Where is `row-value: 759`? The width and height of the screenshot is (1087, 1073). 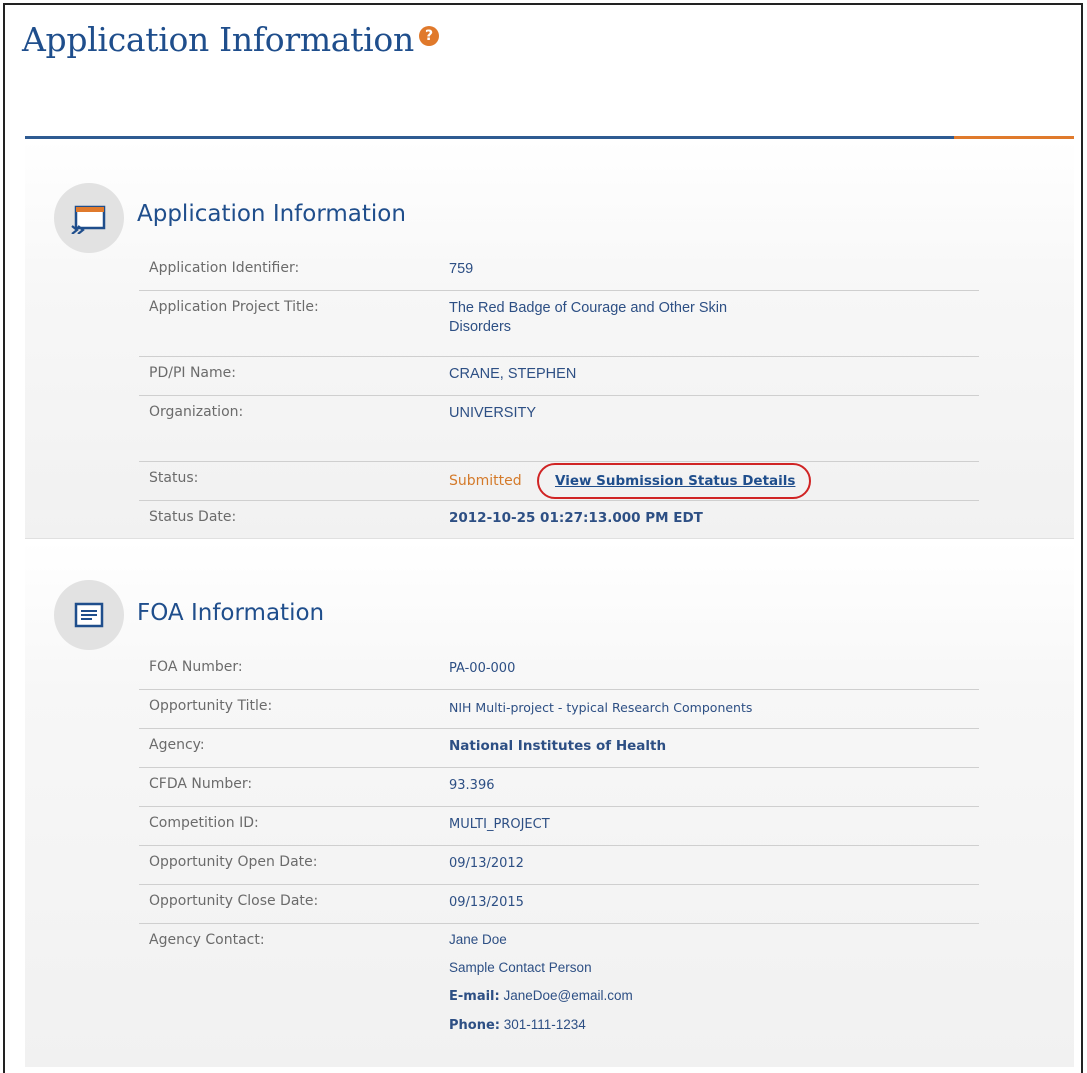 row-value: 759 is located at coordinates (461, 269).